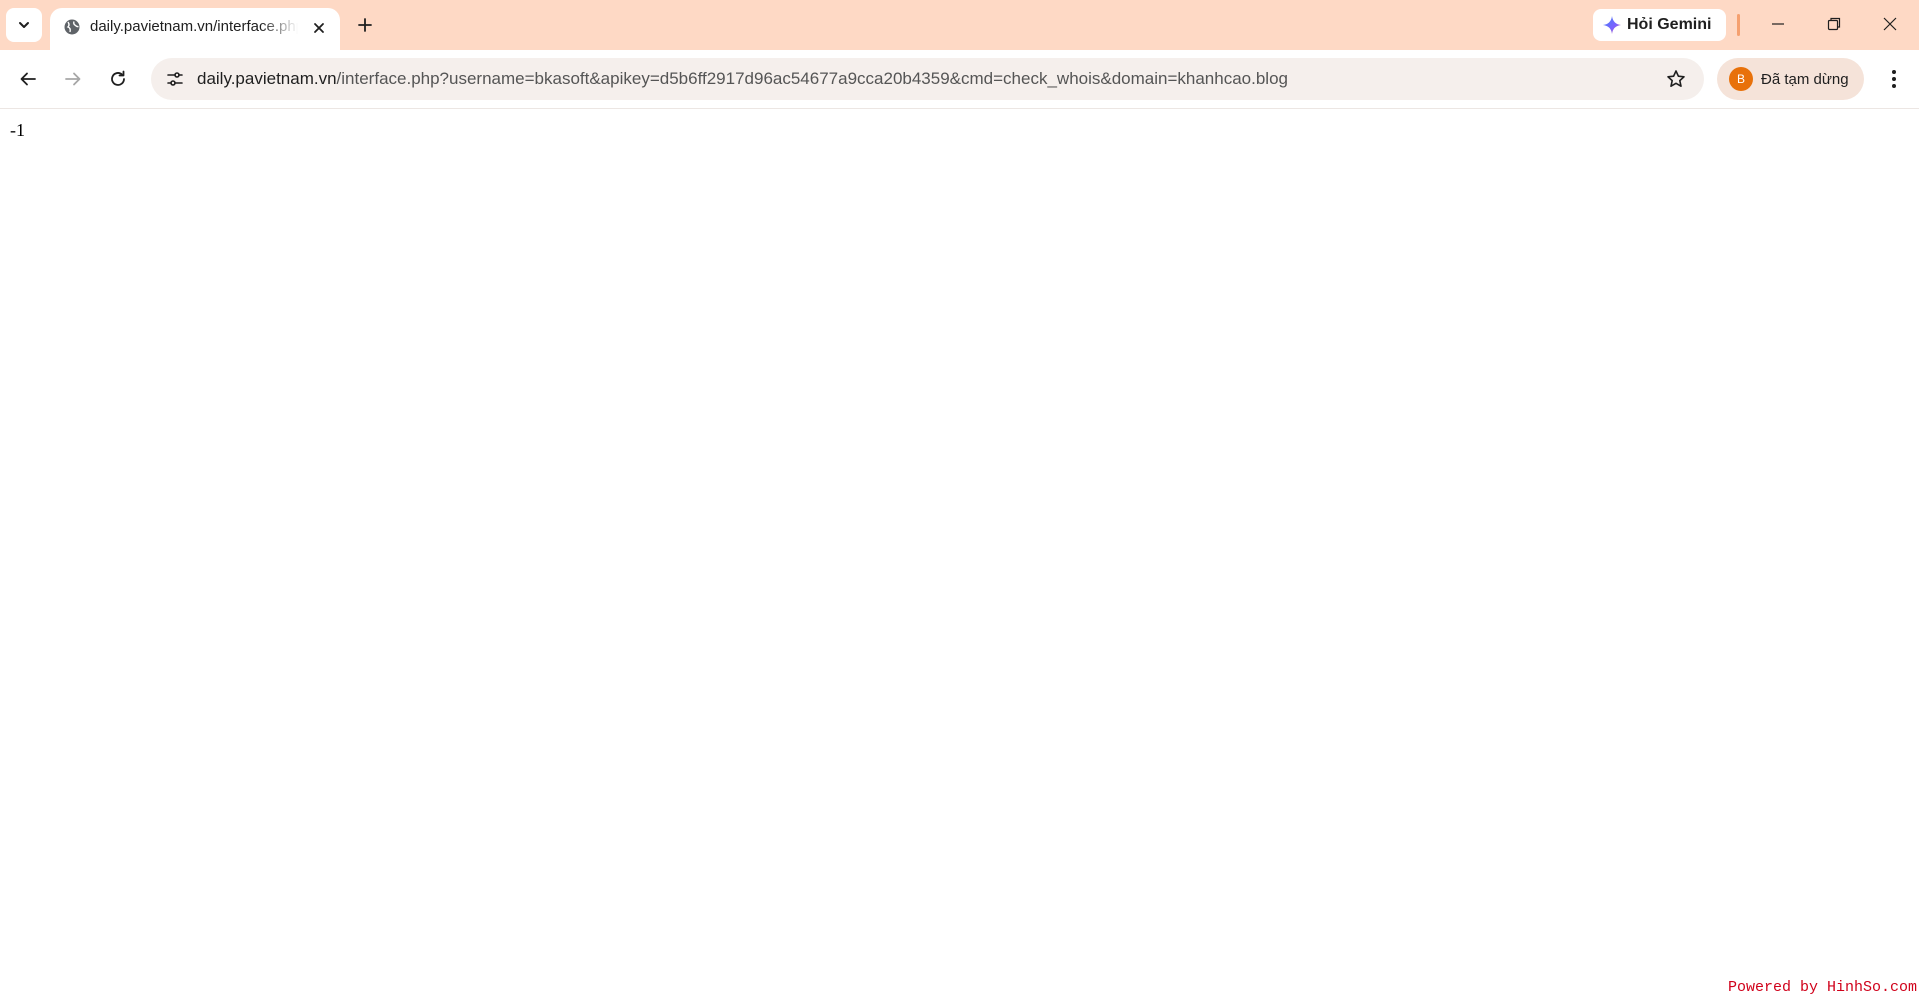  I want to click on back-button, so click(28, 79).